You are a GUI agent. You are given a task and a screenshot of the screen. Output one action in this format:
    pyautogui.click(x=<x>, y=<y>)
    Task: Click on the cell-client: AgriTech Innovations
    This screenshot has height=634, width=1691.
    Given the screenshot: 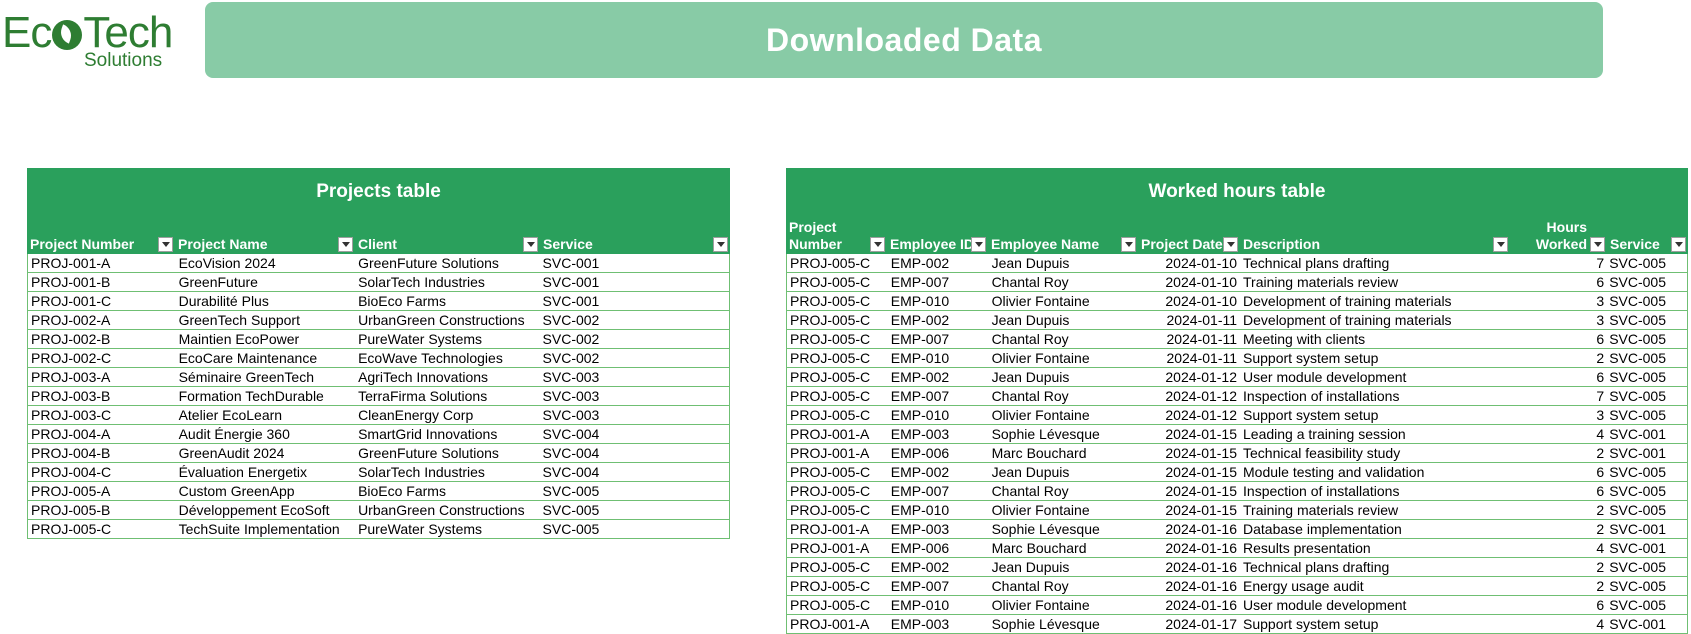 What is the action you would take?
    pyautogui.click(x=447, y=377)
    